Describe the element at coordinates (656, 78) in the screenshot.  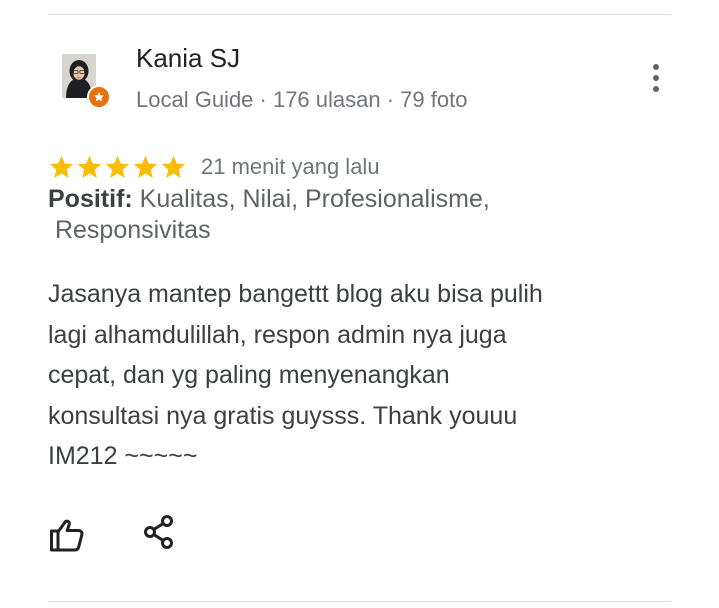
I see `more-options-button` at that location.